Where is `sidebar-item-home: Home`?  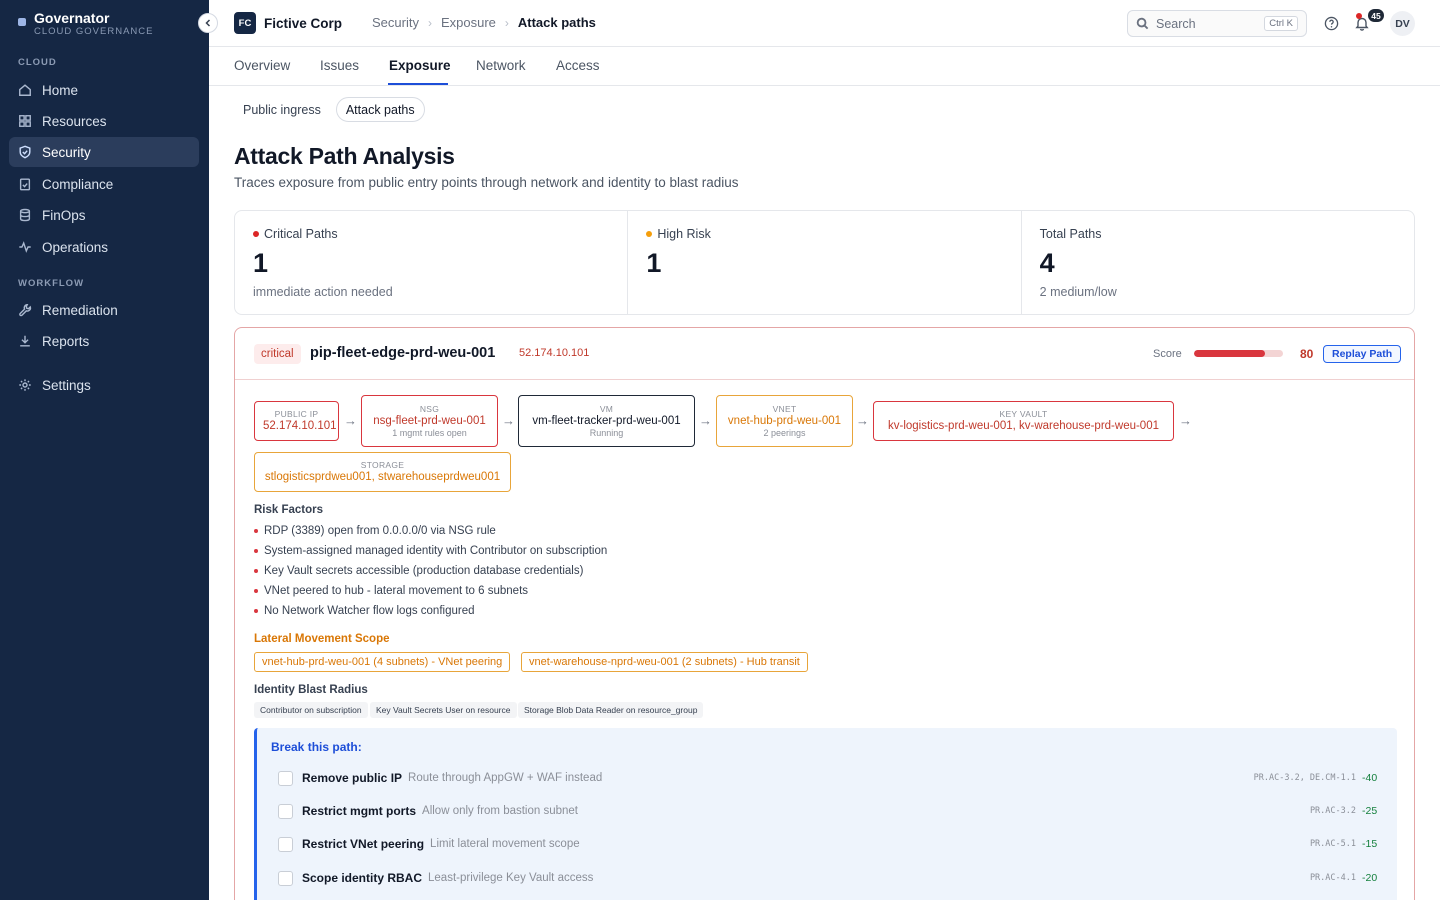 sidebar-item-home: Home is located at coordinates (104, 90).